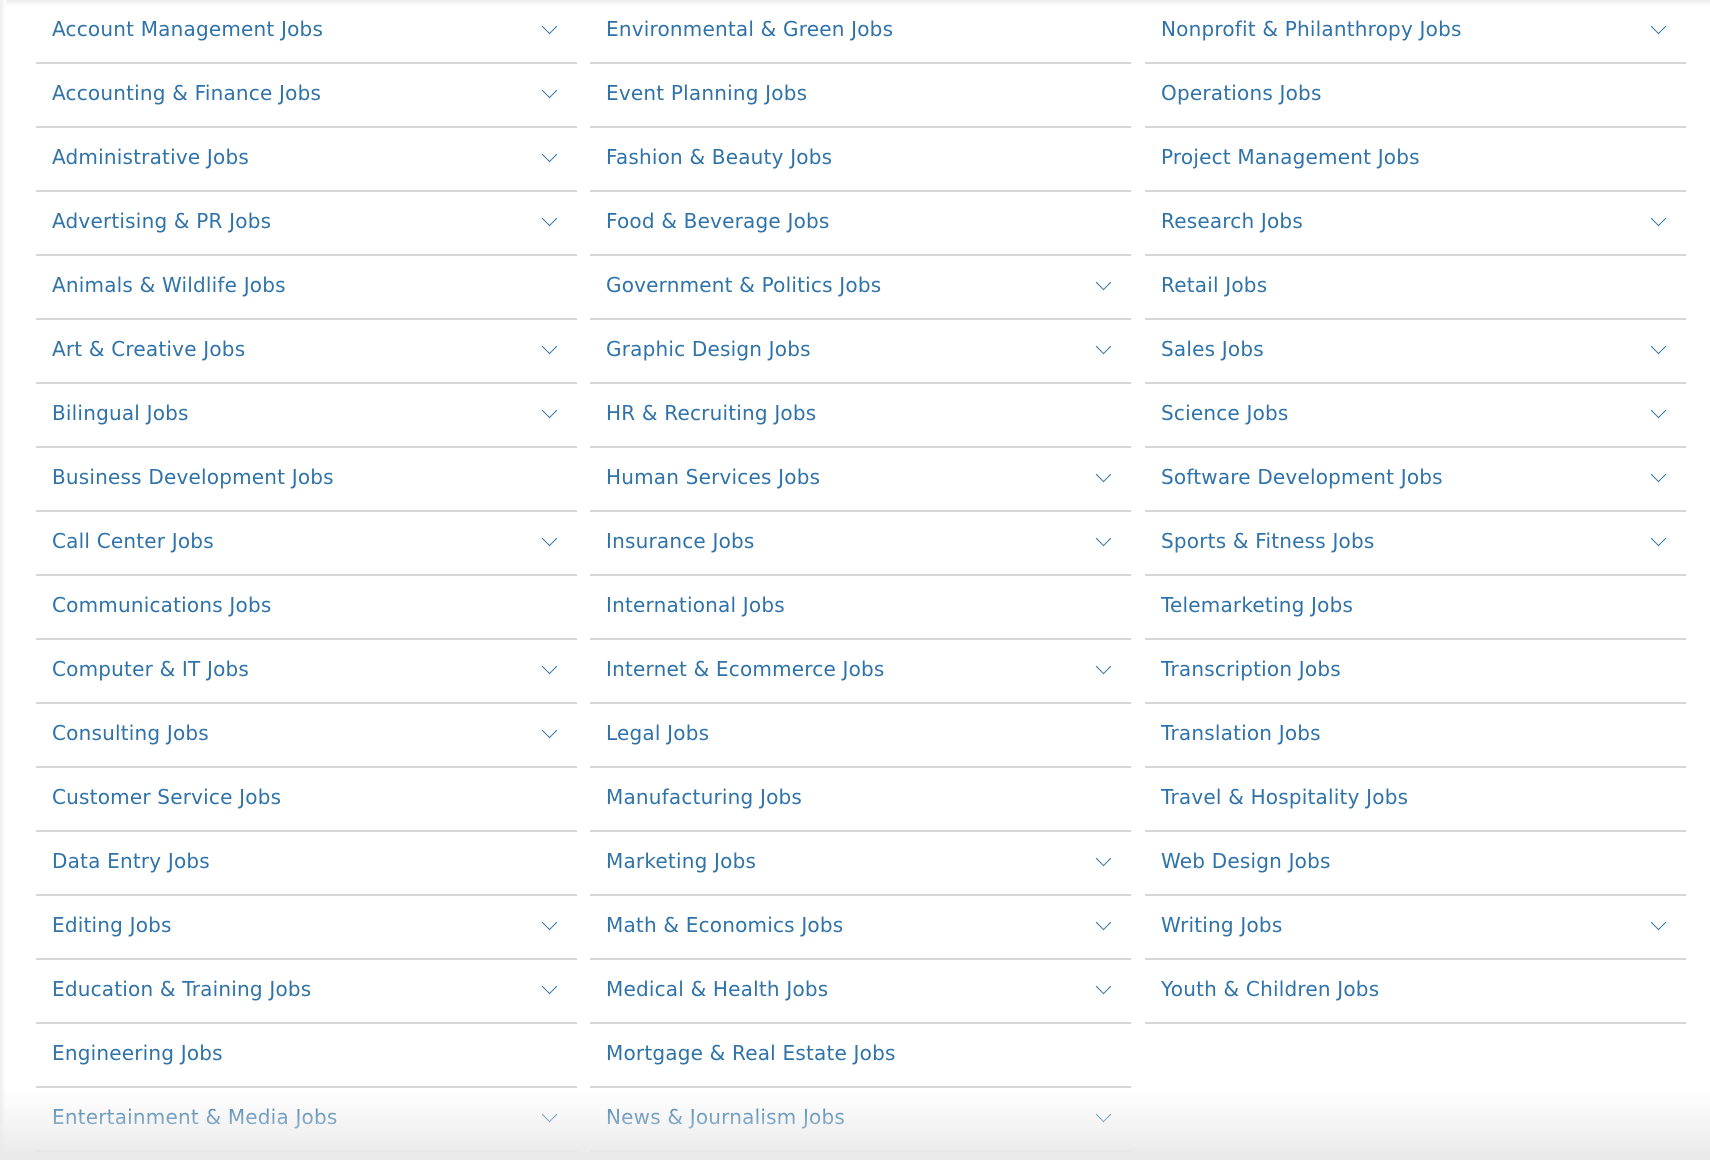  What do you see at coordinates (706, 95) in the screenshot?
I see `job-category-link: Event Planning Jobs` at bounding box center [706, 95].